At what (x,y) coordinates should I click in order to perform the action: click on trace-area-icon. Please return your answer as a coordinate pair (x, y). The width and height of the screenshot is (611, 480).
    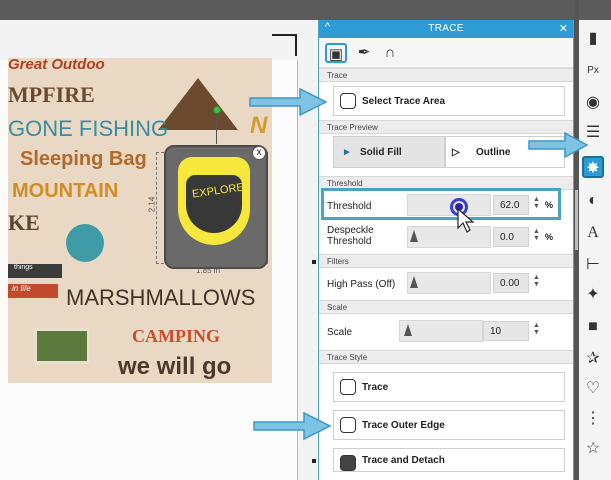
    Looking at the image, I should click on (348, 101).